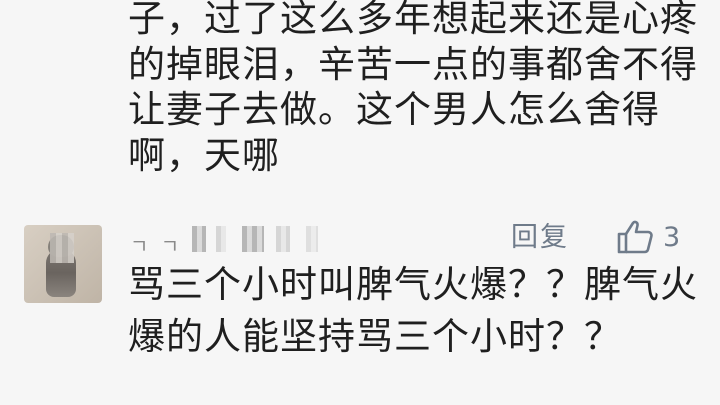 This screenshot has height=405, width=720. Describe the element at coordinates (240, 242) in the screenshot. I see `username: ㄱ ㄱ` at that location.